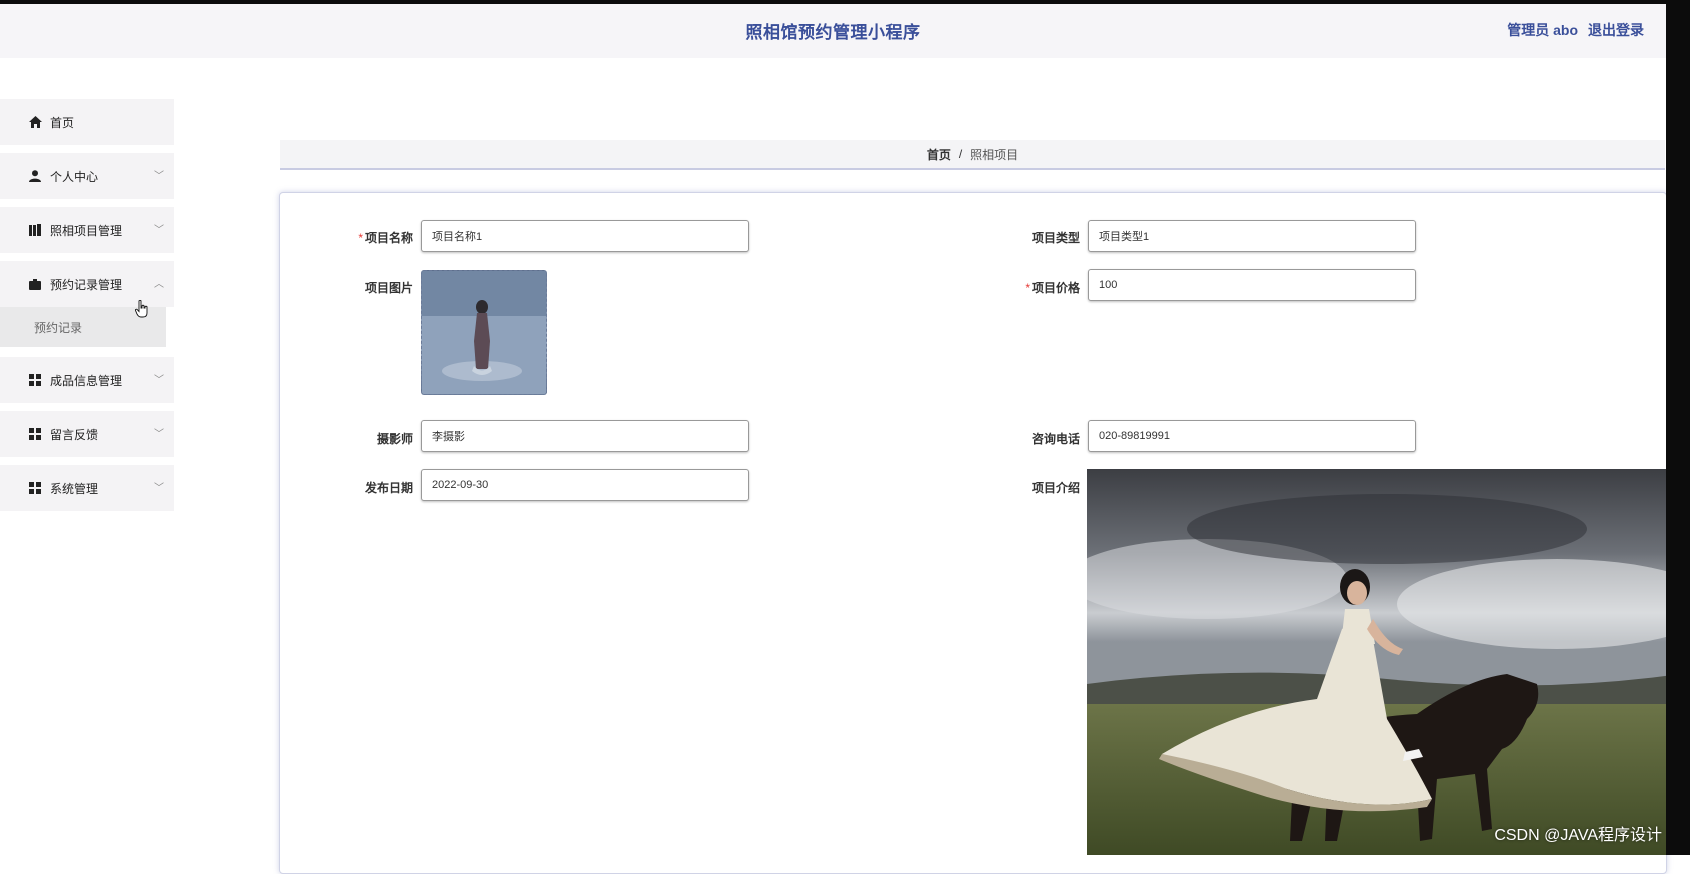  Describe the element at coordinates (1678, 427) in the screenshot. I see `letterbox-right` at that location.